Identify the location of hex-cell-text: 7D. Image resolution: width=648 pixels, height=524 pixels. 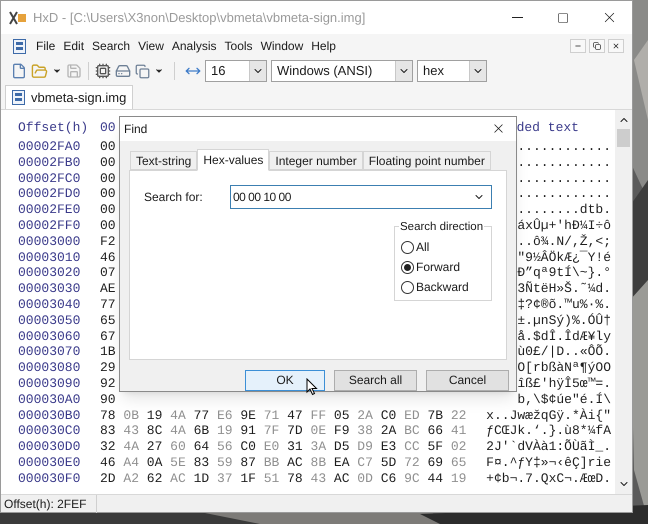
(295, 431).